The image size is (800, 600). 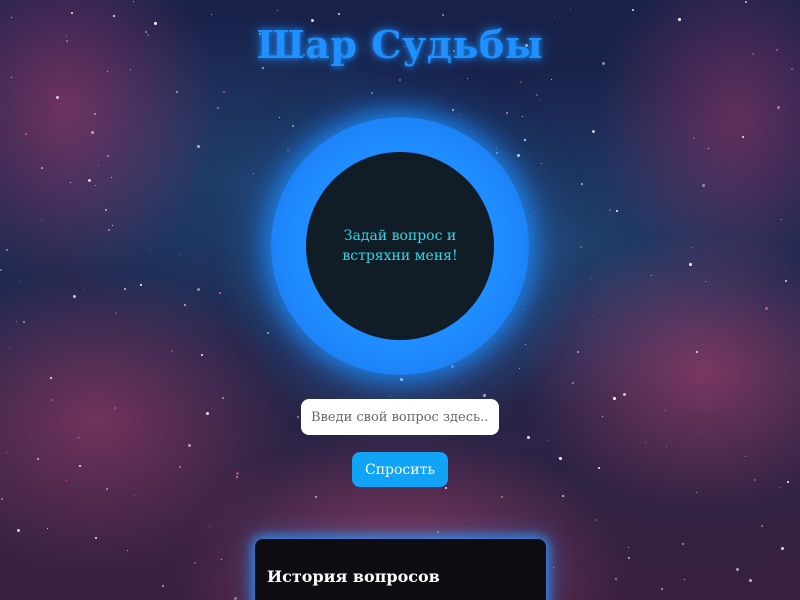 I want to click on ask-button: Спросить, so click(x=400, y=469).